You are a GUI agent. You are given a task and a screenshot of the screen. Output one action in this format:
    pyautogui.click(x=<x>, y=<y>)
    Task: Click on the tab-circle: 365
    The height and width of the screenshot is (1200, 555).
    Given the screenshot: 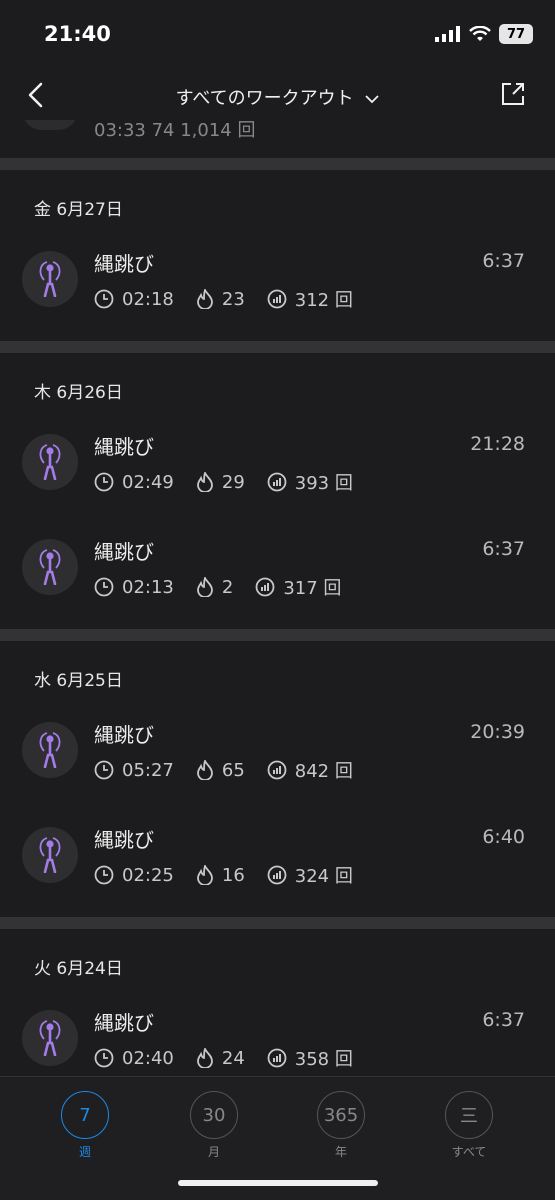 What is the action you would take?
    pyautogui.click(x=341, y=1115)
    